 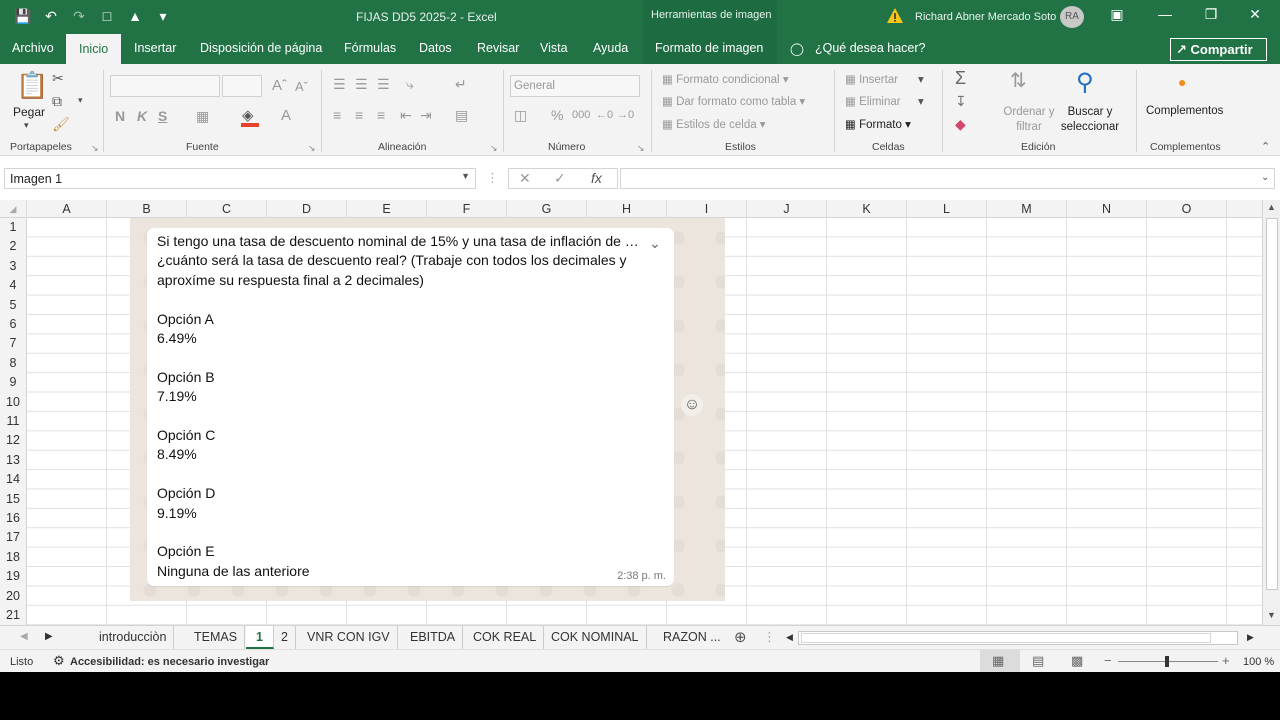 I want to click on column-header: L, so click(x=947, y=209).